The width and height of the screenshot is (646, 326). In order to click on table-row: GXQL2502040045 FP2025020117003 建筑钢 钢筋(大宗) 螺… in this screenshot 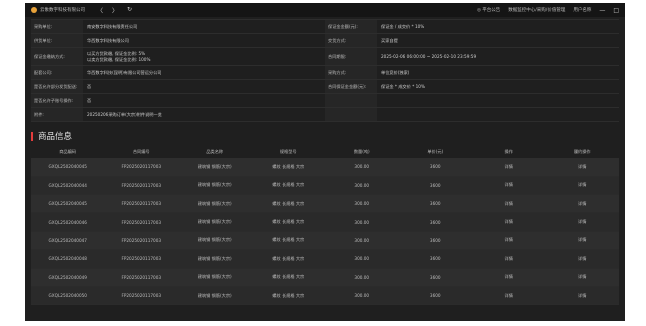, I will do `click(325, 204)`.